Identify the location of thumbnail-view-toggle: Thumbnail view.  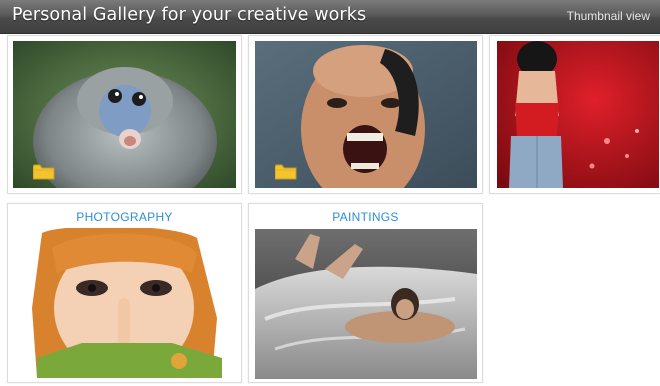
(608, 16).